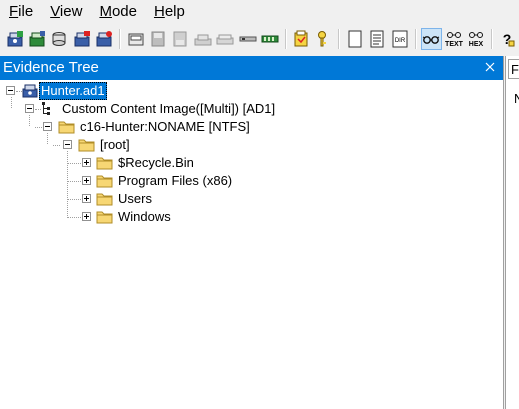 This screenshot has width=519, height=409. I want to click on text-mode-button: TEXT, so click(453, 39).